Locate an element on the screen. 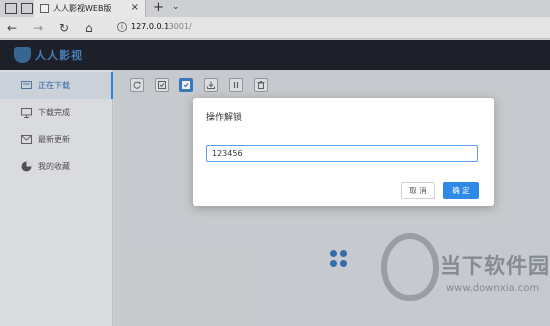  dialog-title: 操作解锁 is located at coordinates (224, 118).